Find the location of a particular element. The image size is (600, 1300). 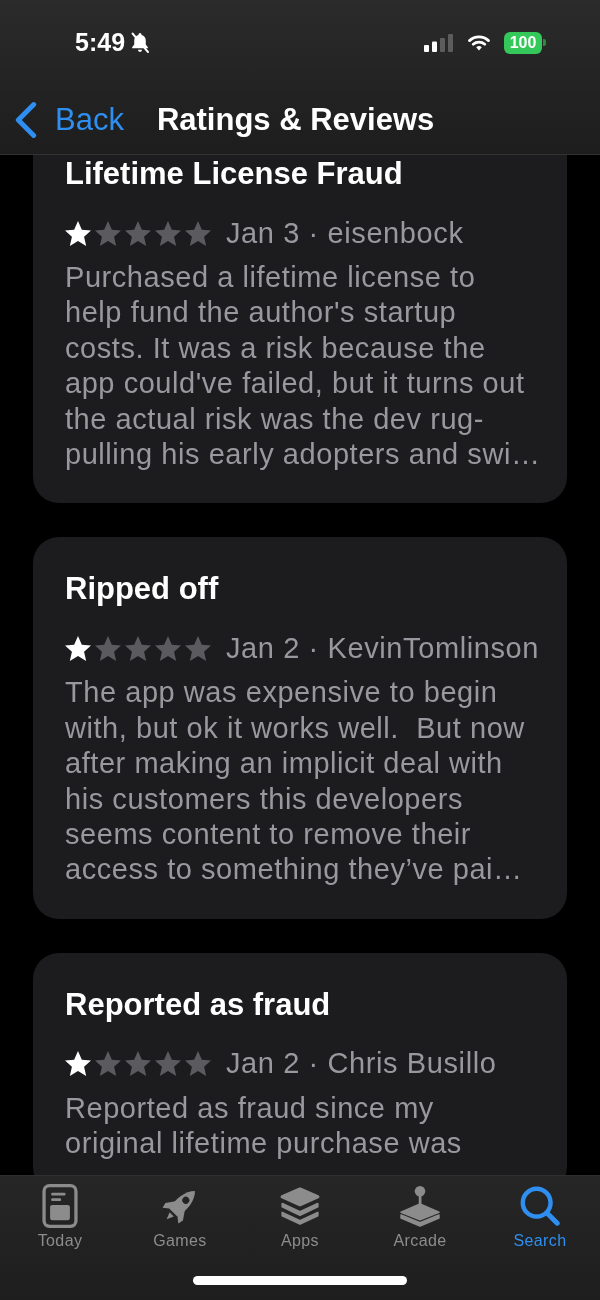

page-title: Ratings & Reviews is located at coordinates (295, 119).